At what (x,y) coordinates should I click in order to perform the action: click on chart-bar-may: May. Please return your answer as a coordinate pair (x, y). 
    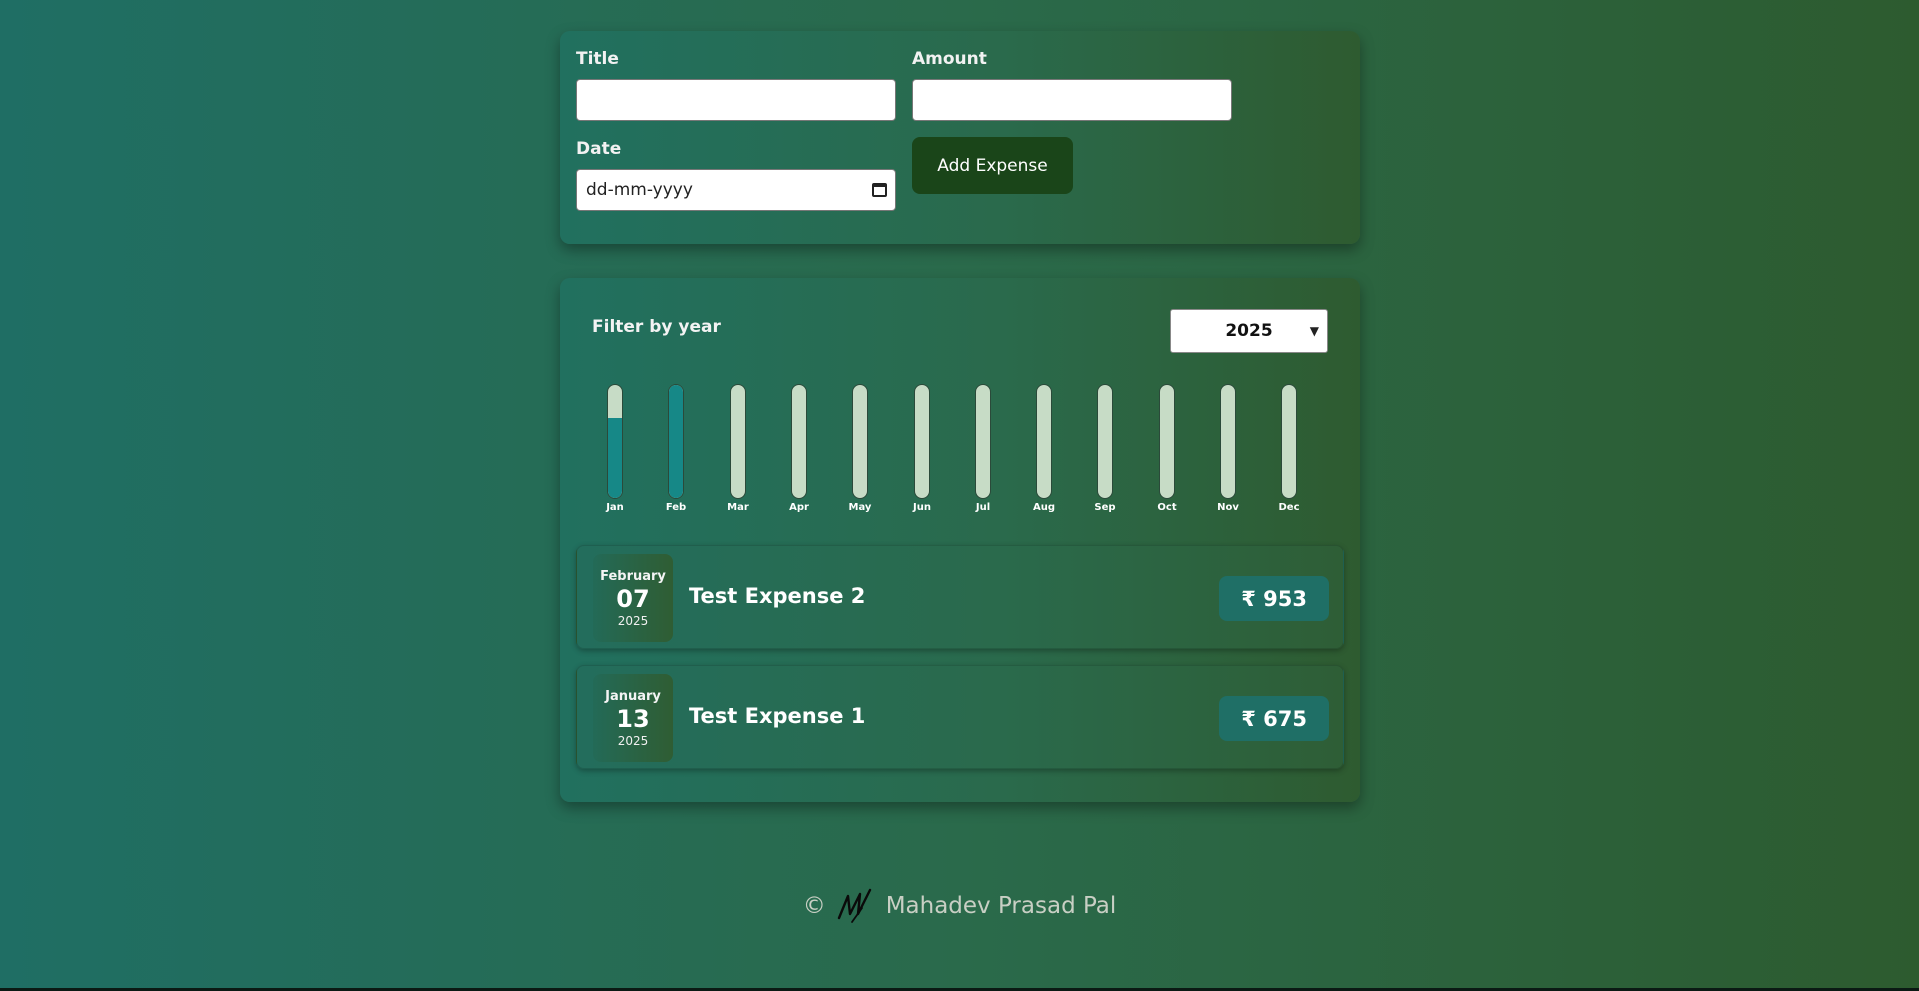
    Looking at the image, I should click on (860, 448).